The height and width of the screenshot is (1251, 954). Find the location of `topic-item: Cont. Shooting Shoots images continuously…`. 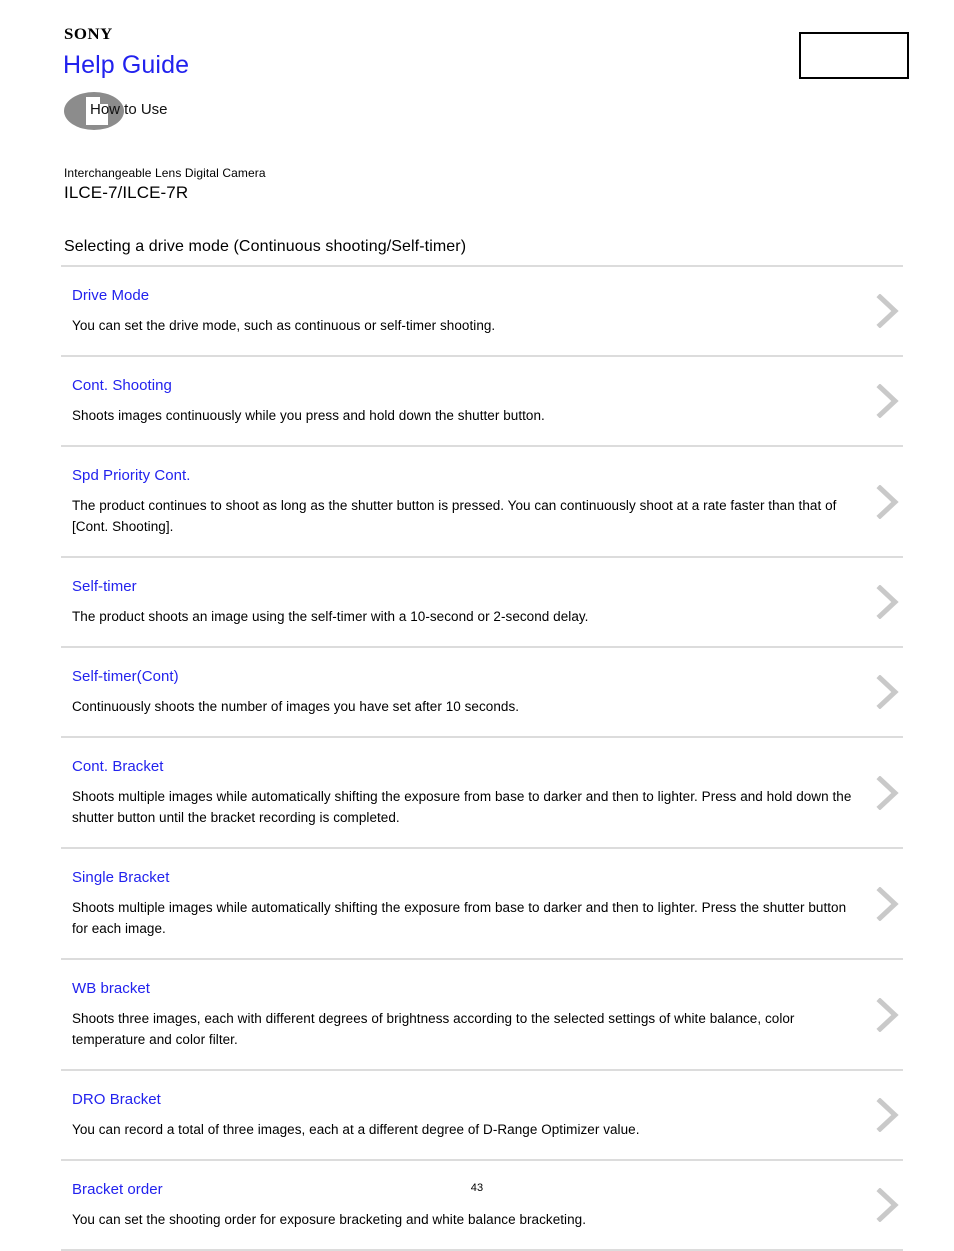

topic-item: Cont. Shooting Shoots images continuously… is located at coordinates (482, 400).